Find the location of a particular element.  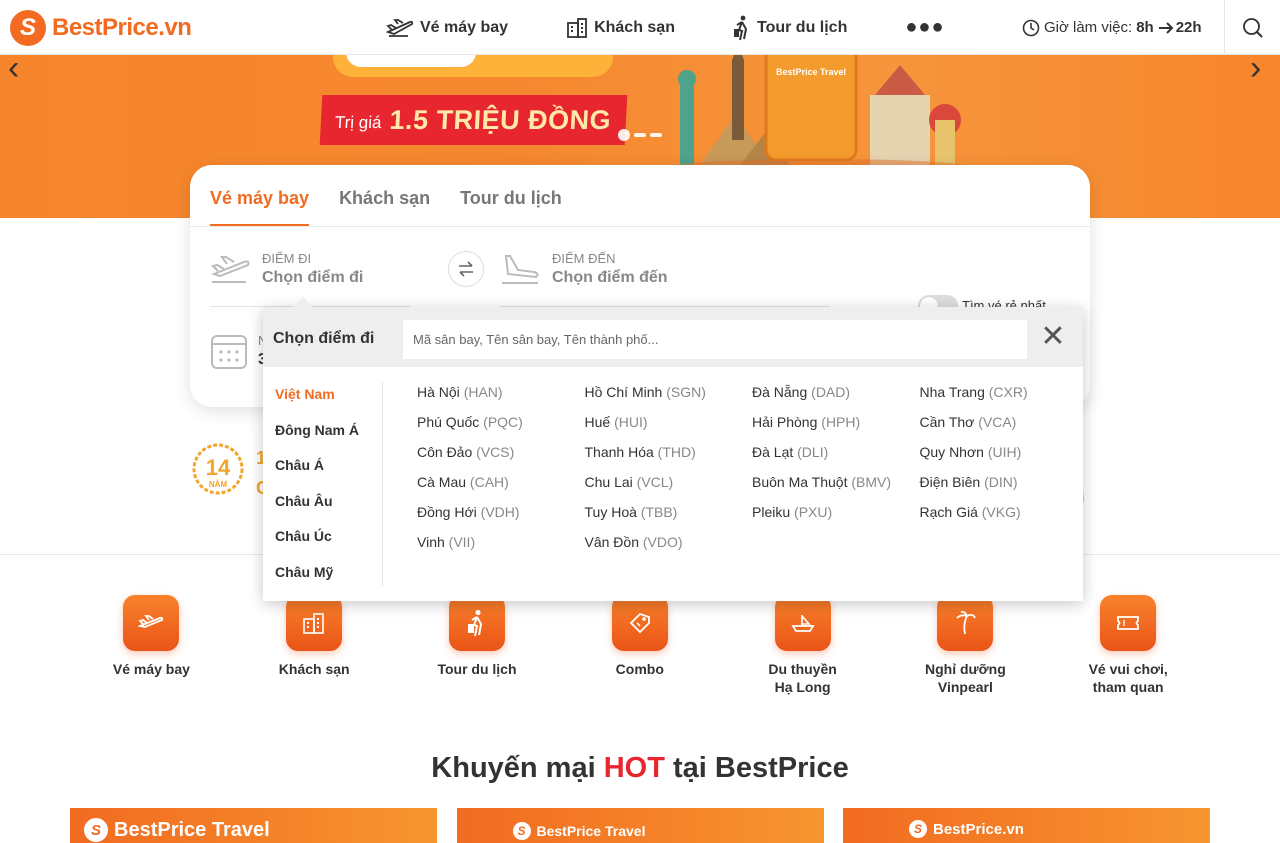

airport-code: (HUI) is located at coordinates (631, 422).